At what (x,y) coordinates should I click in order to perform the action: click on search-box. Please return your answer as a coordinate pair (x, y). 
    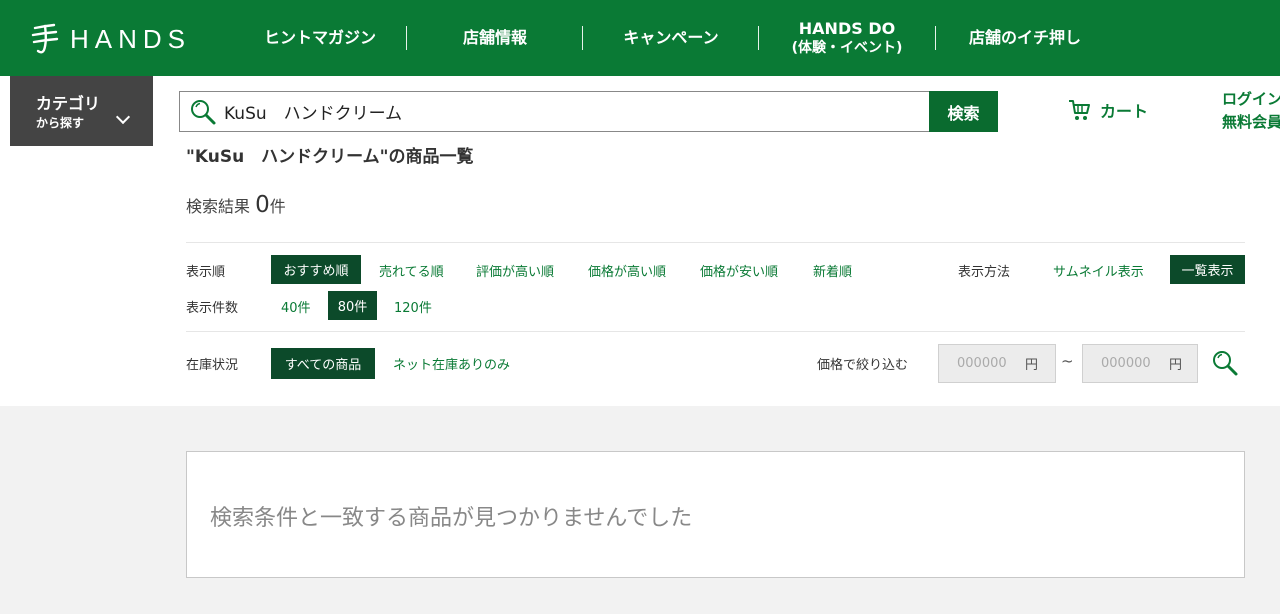
    Looking at the image, I should click on (555, 111).